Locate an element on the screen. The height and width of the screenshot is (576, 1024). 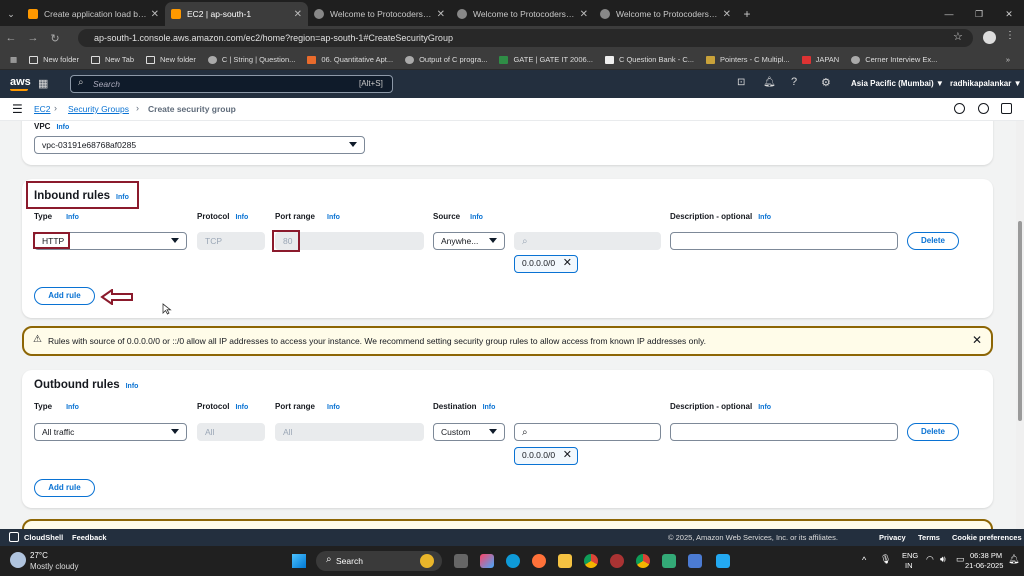
apps-grid-icon: ▦ is located at coordinates (13, 59).